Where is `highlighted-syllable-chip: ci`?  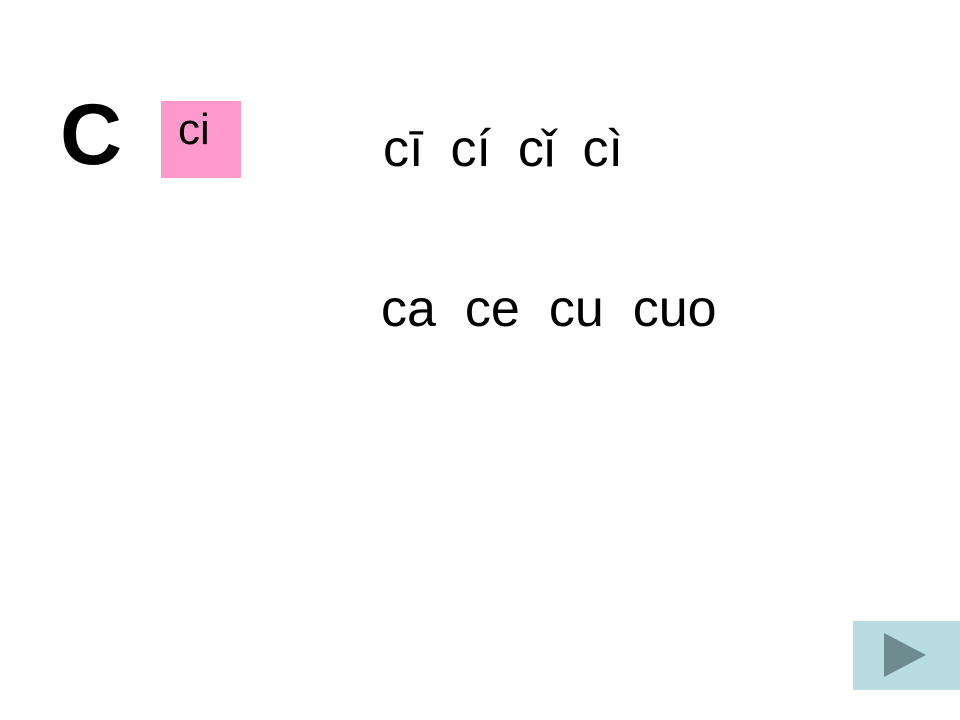
highlighted-syllable-chip: ci is located at coordinates (201, 139).